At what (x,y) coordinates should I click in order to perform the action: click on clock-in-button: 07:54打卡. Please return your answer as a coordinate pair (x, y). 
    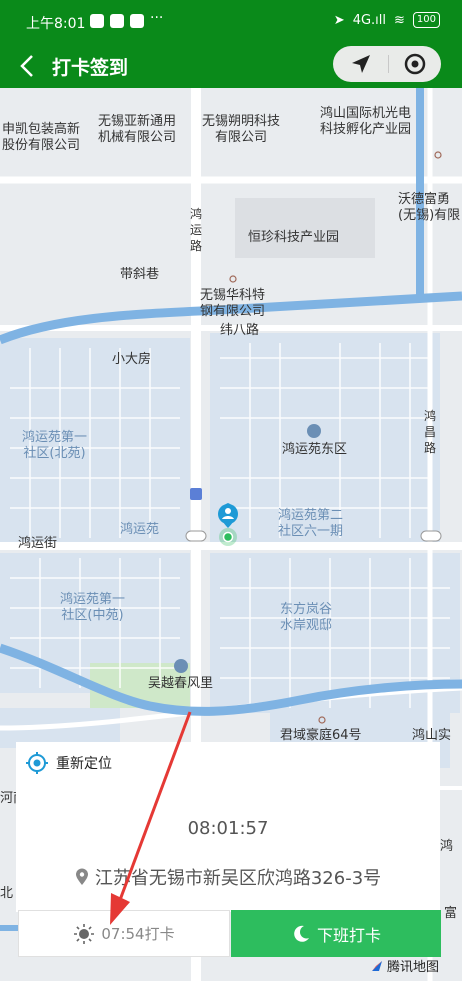
    Looking at the image, I should click on (124, 933).